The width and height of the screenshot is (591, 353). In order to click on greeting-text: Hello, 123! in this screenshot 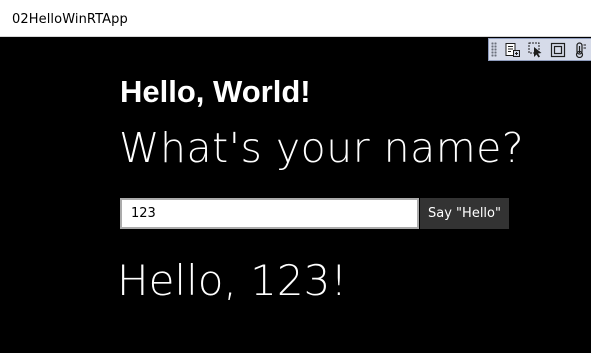, I will do `click(232, 280)`.